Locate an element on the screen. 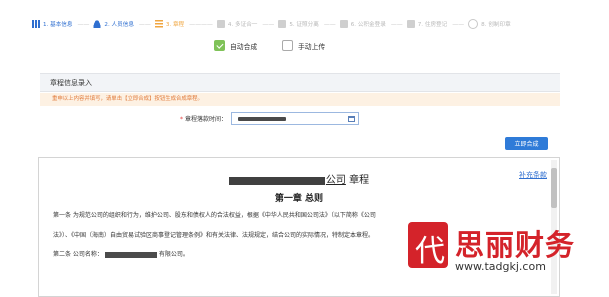 Image resolution: width=609 pixels, height=297 pixels. chapter-title: 第一章 总则 is located at coordinates (299, 199).